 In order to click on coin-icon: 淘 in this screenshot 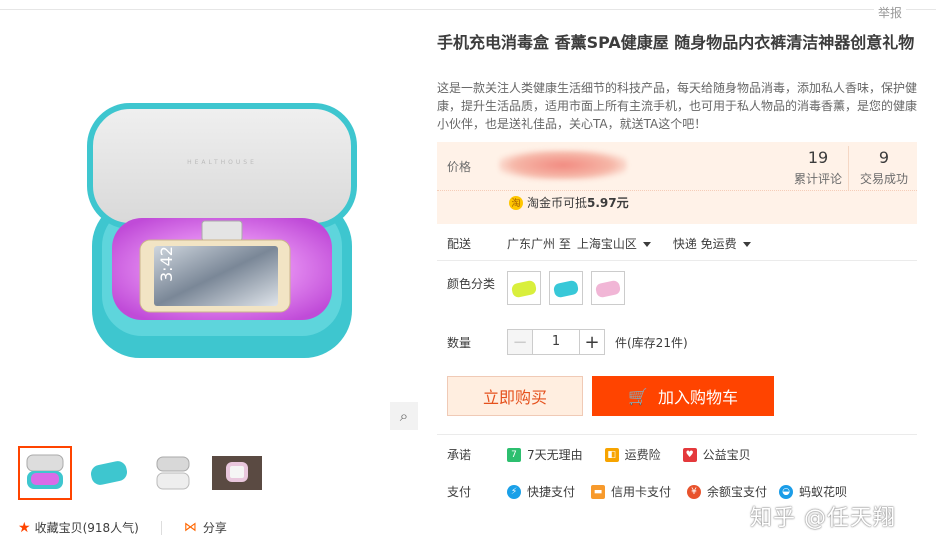, I will do `click(516, 202)`.